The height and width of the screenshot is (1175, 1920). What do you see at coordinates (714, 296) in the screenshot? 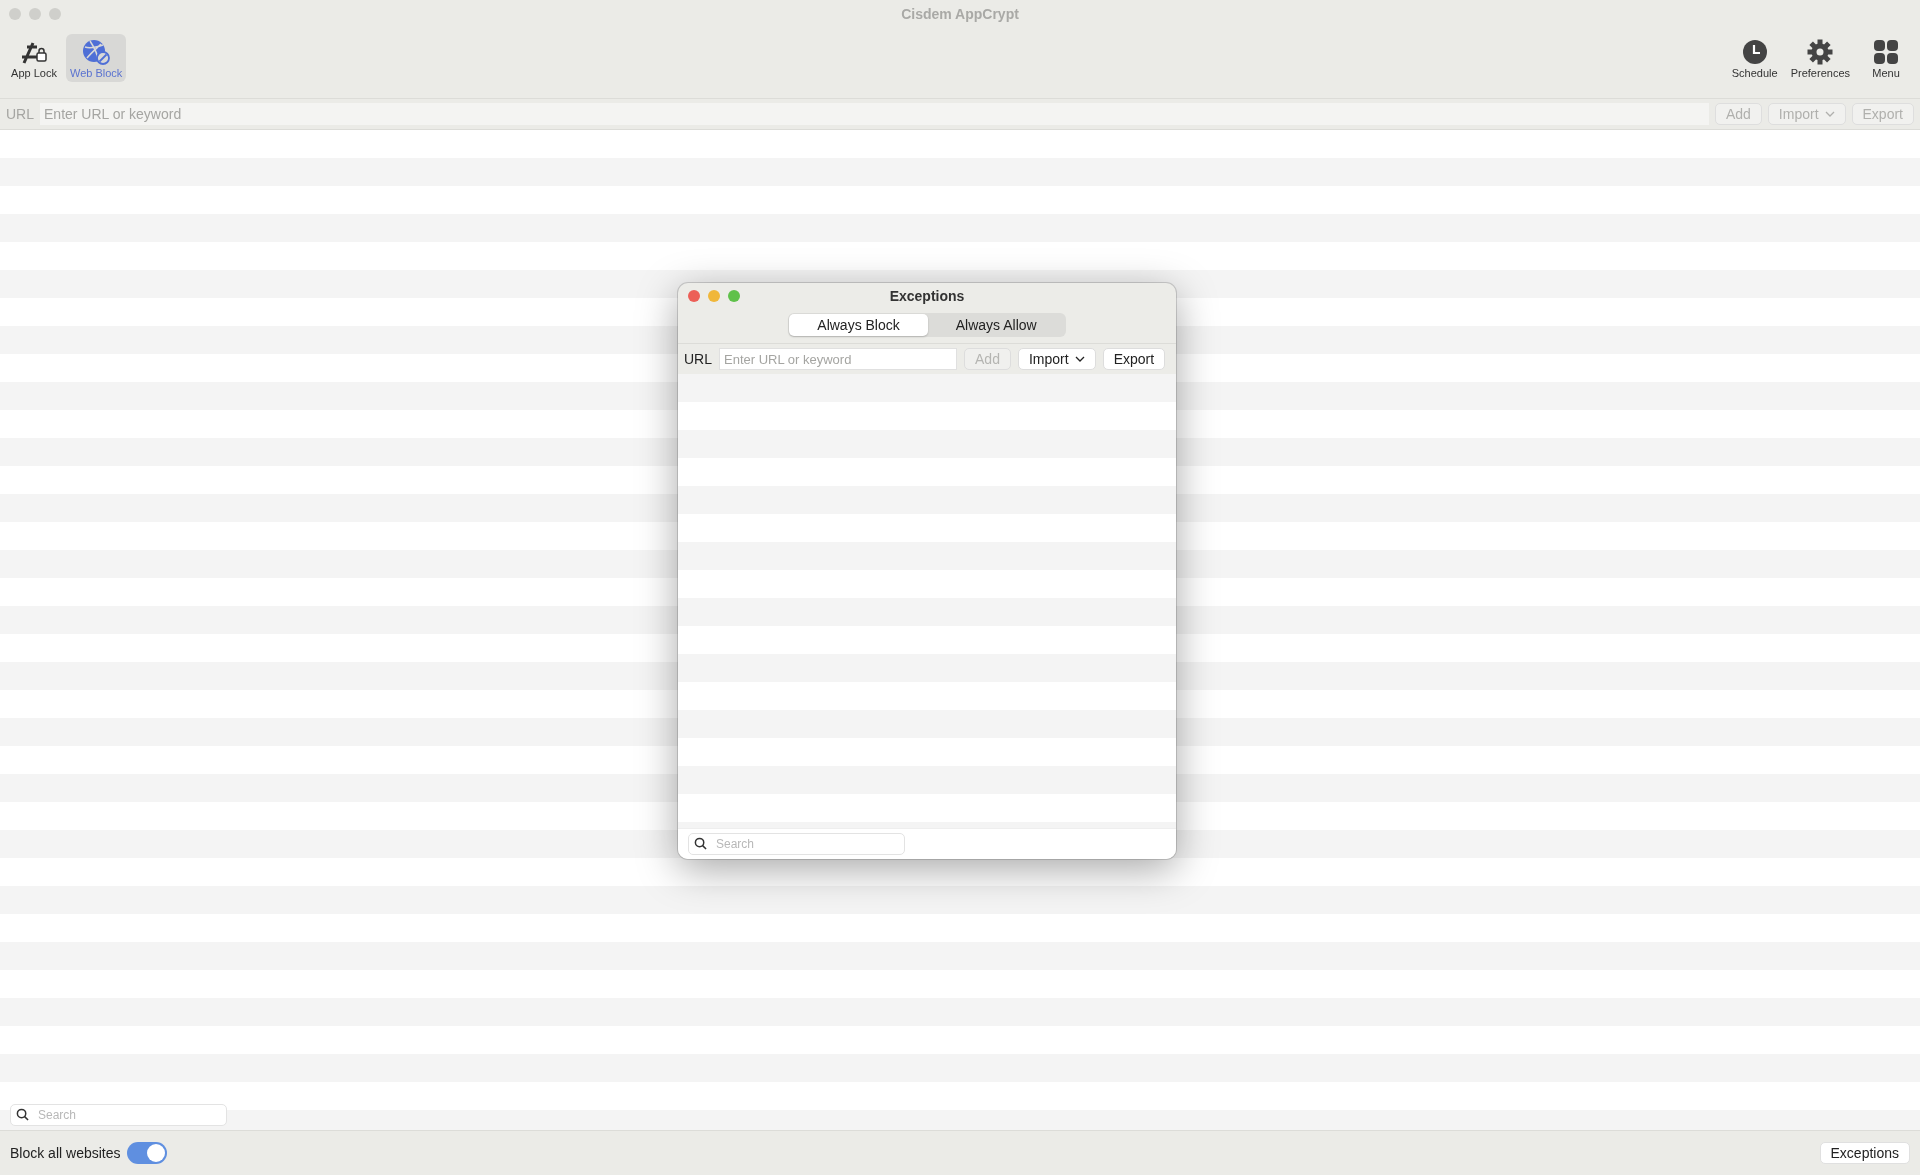
I see `minimize-button` at bounding box center [714, 296].